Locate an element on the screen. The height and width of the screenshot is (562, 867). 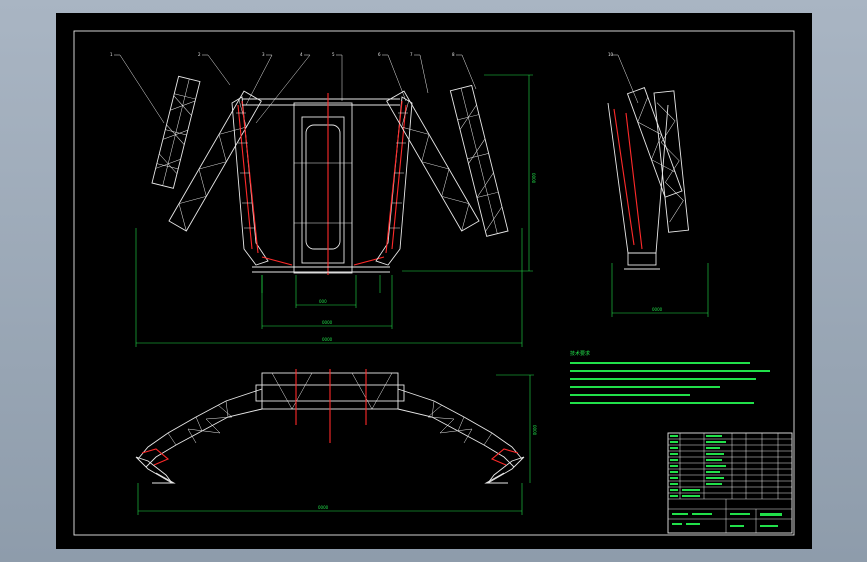
side-view: 10 0000 is located at coordinates (658, 184).